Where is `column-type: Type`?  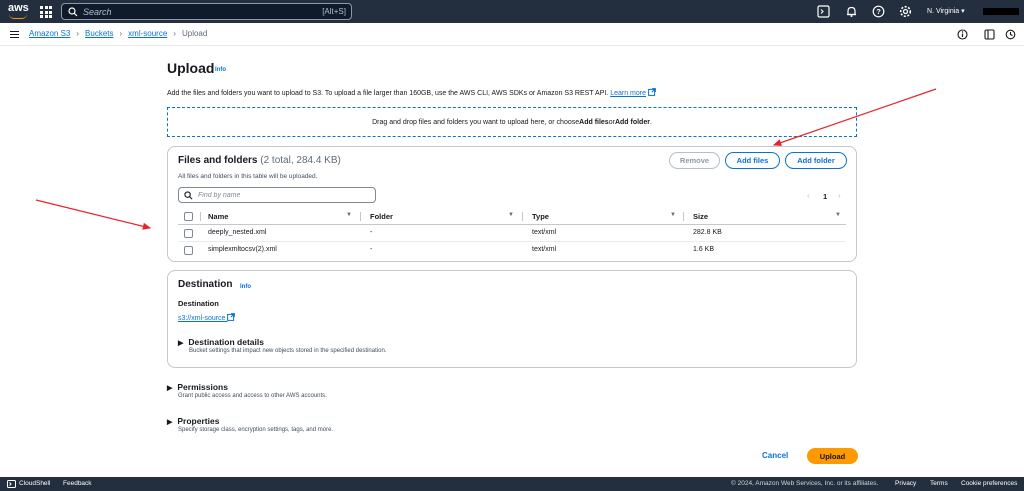 column-type: Type is located at coordinates (540, 216).